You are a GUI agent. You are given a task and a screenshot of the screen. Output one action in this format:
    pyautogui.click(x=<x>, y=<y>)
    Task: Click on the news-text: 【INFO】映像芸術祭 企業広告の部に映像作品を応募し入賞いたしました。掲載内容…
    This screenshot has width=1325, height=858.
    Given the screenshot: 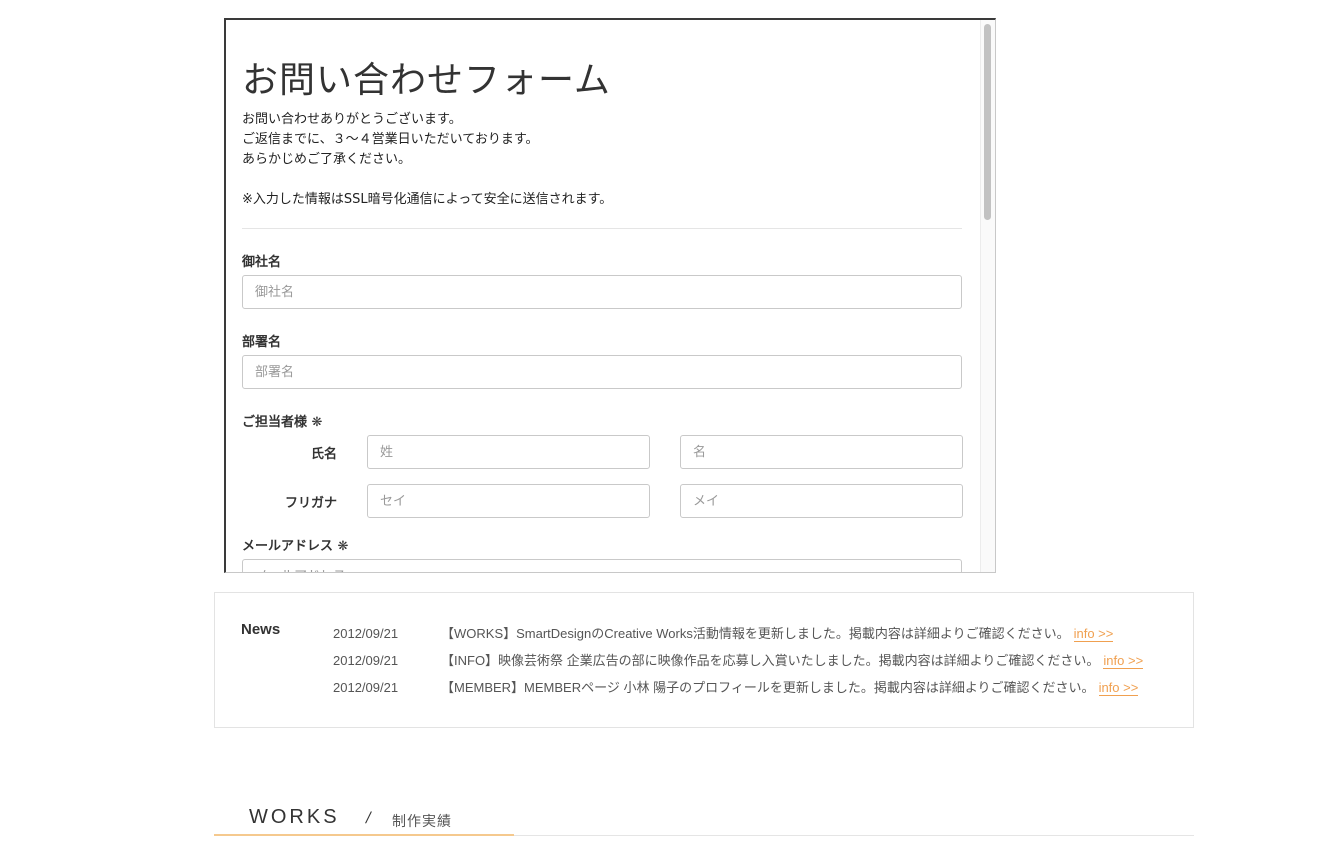 What is the action you would take?
    pyautogui.click(x=770, y=660)
    